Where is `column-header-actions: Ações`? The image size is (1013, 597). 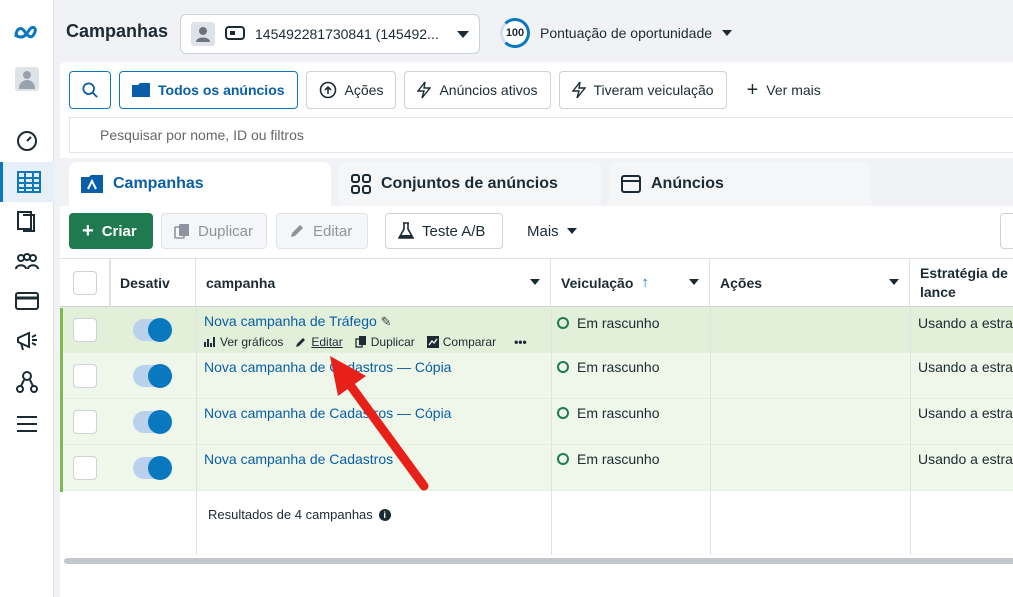 column-header-actions: Ações is located at coordinates (810, 283).